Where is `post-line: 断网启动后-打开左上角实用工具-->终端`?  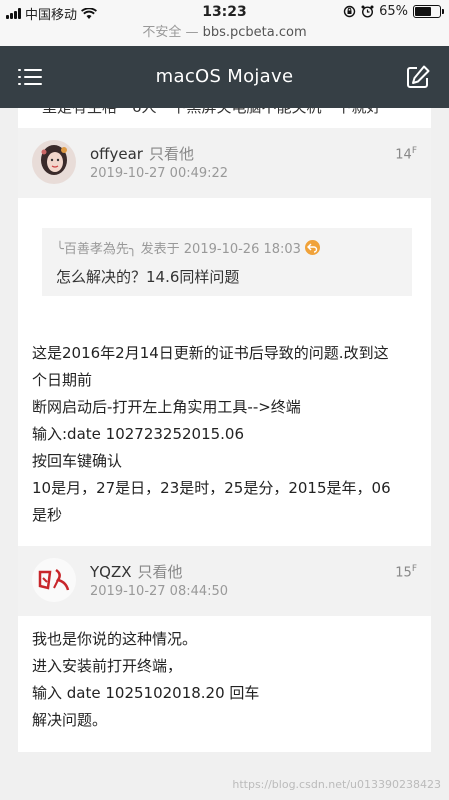 post-line: 断网启动后-打开左上角实用工具-->终端 is located at coordinates (166, 407).